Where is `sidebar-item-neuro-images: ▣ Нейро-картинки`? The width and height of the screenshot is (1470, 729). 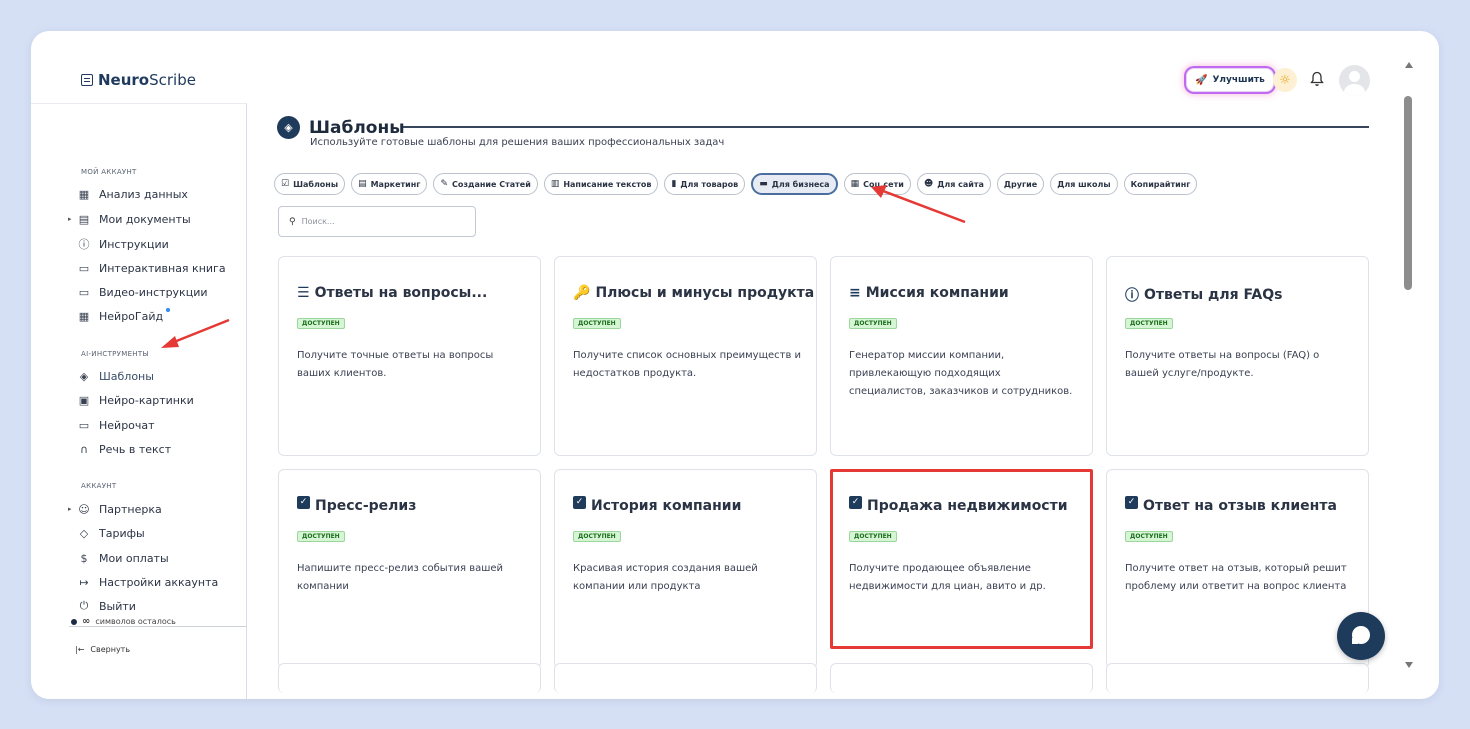
sidebar-item-neuro-images: ▣ Нейро-картинки is located at coordinates (135, 400).